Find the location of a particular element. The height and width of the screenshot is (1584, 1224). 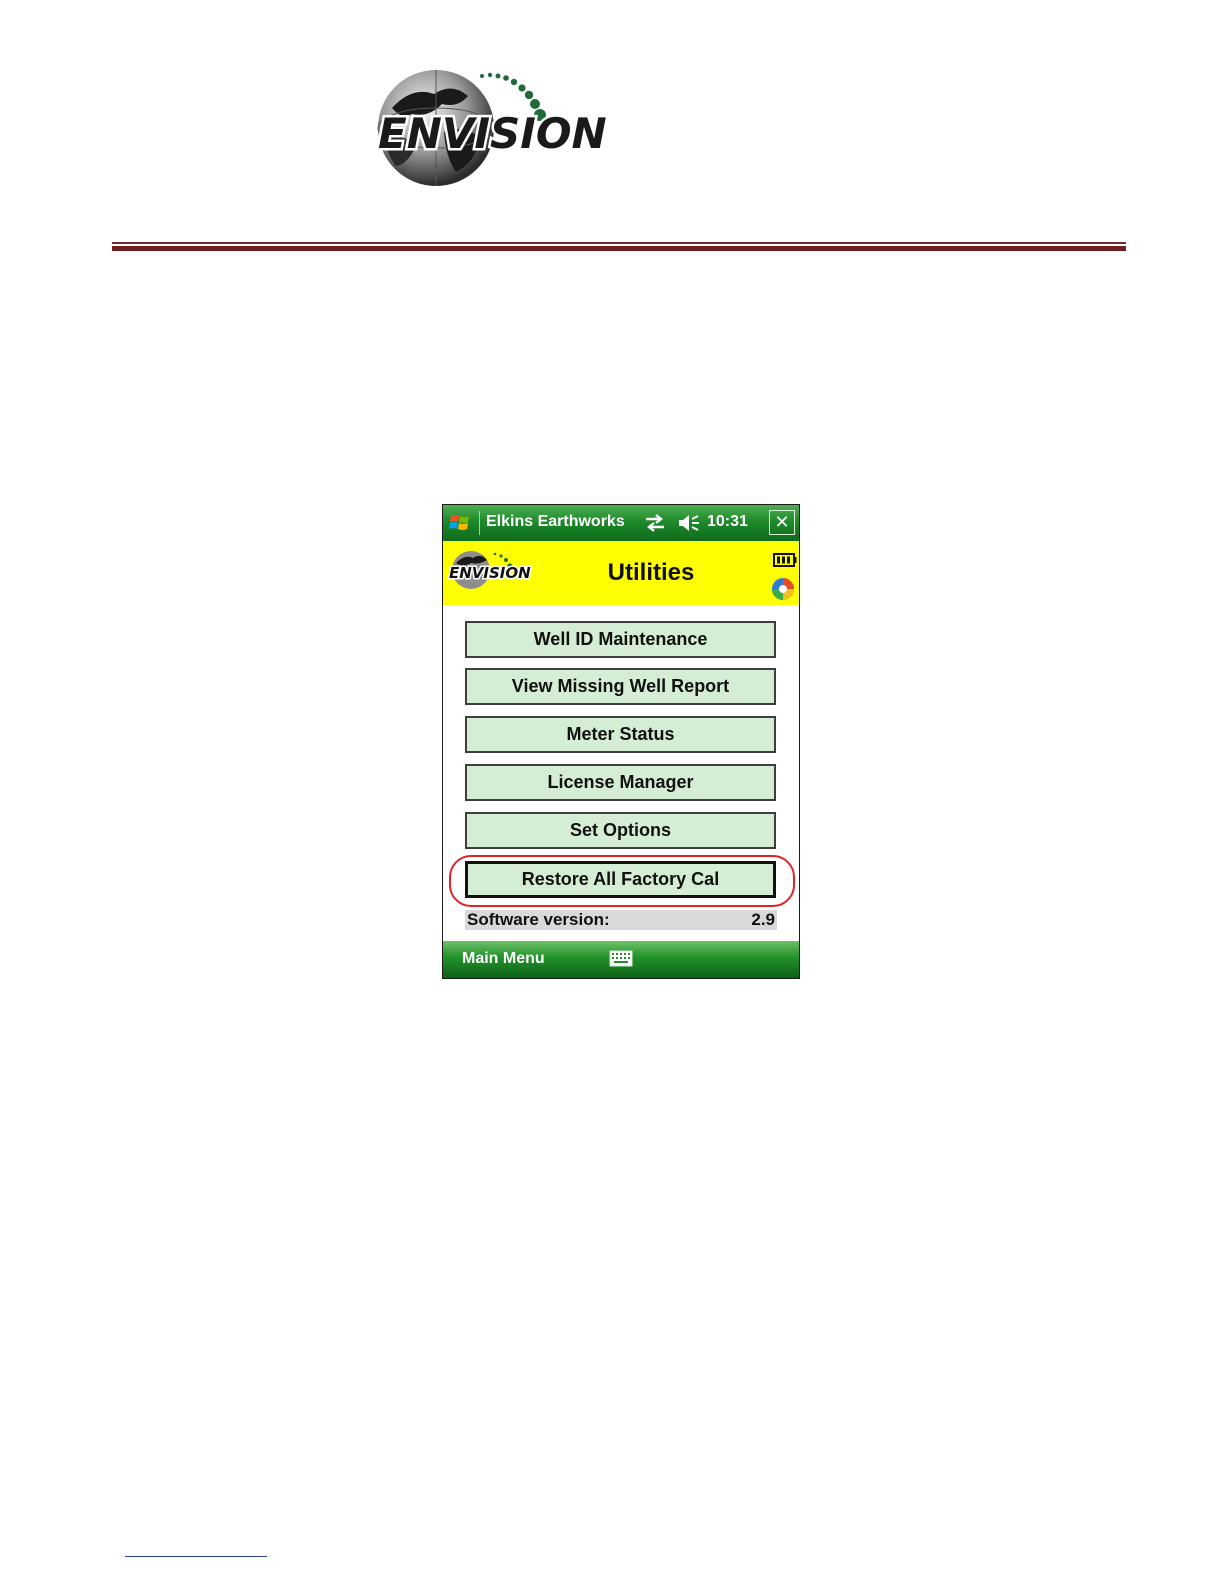

view-missing-well-report-button: View Missing Well Report is located at coordinates (620, 686).